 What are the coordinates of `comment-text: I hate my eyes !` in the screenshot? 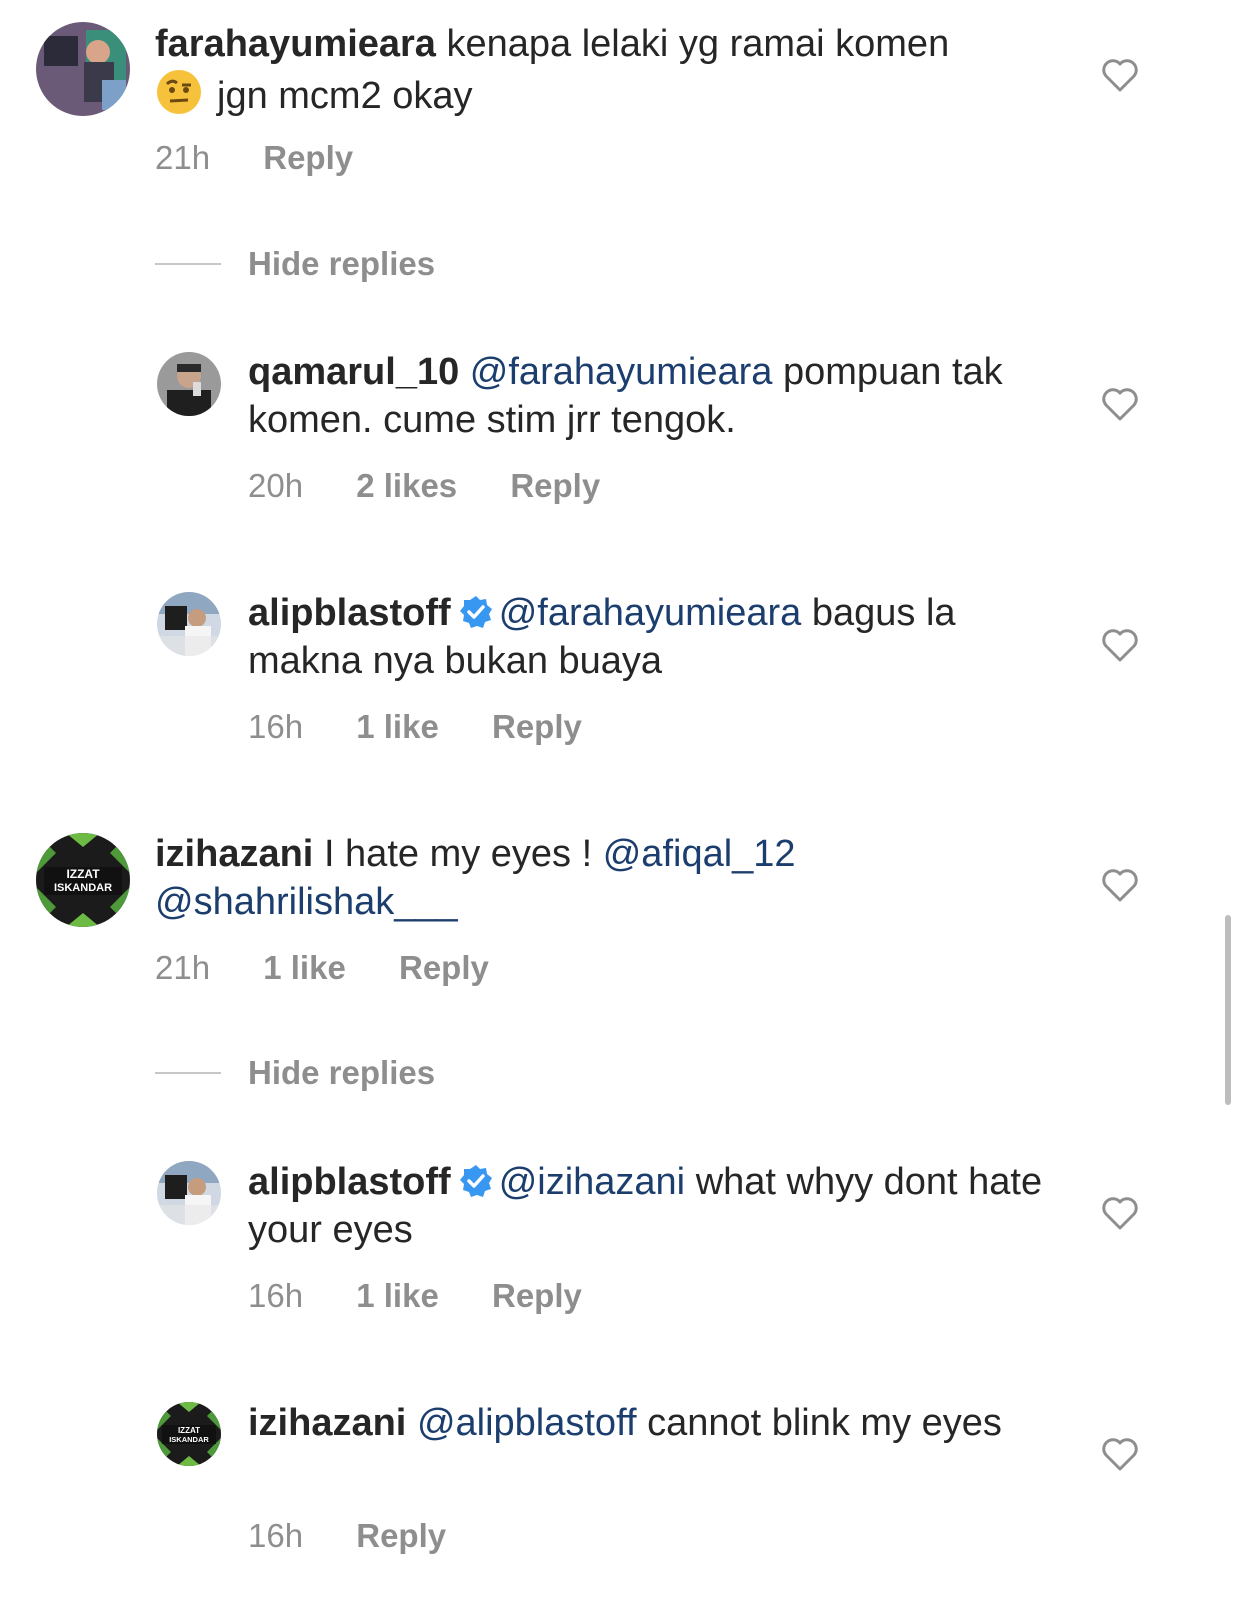 It's located at (458, 854).